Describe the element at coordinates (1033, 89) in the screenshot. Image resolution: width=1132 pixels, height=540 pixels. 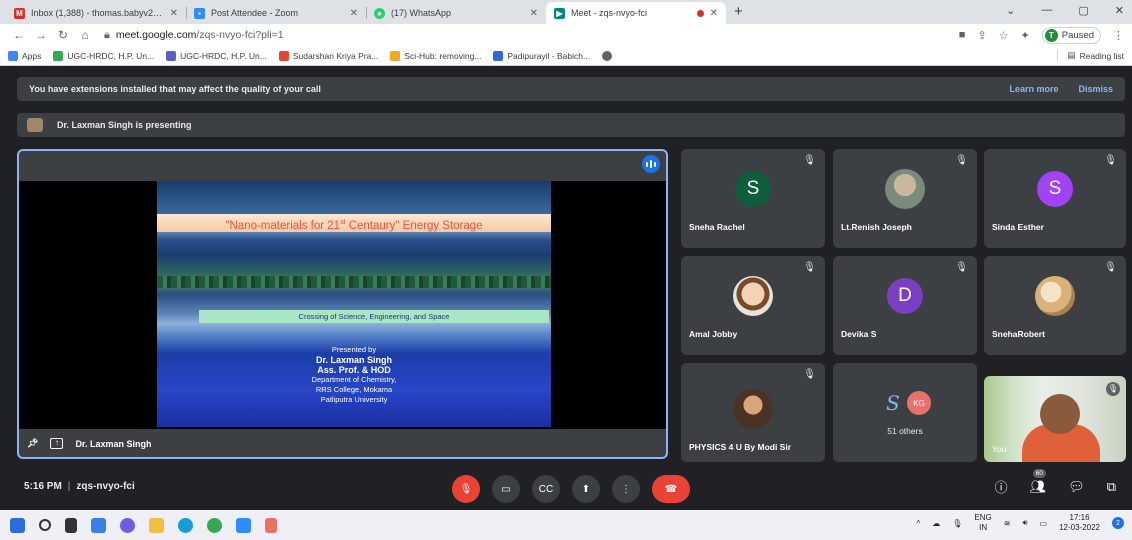
I see `learn-more-link: Learn more` at that location.